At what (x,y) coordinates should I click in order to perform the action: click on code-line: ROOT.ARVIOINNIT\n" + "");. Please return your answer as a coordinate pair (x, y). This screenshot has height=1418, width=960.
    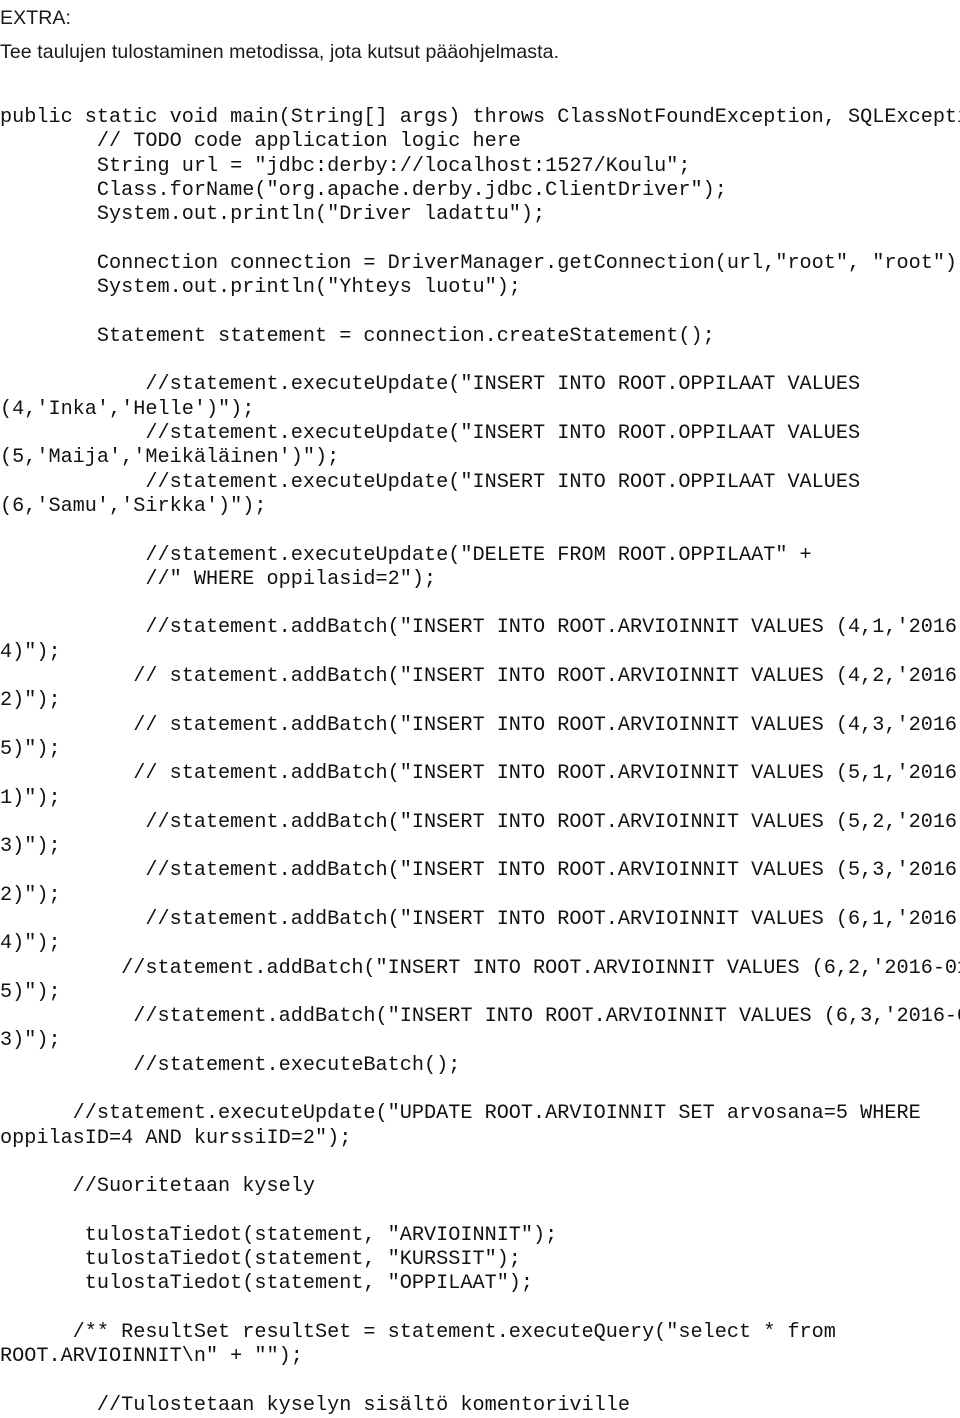
    Looking at the image, I should click on (151, 1357).